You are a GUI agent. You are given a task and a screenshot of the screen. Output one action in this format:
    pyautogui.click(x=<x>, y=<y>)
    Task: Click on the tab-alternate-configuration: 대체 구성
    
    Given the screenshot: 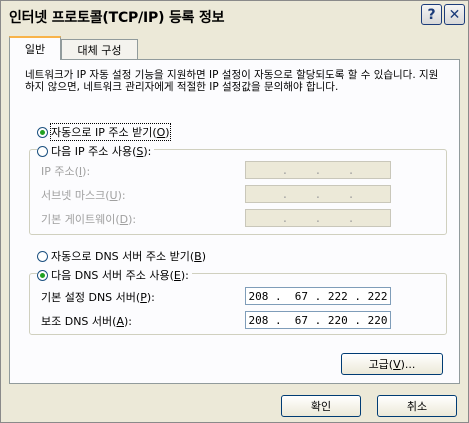 What is the action you would take?
    pyautogui.click(x=99, y=49)
    